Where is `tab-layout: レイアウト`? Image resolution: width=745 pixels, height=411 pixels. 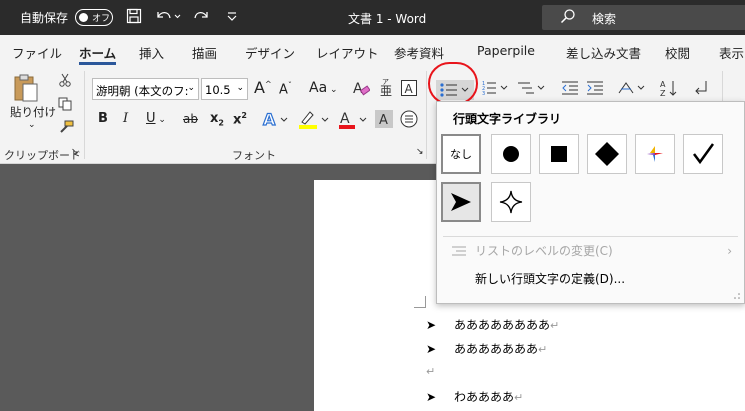 tab-layout: レイアウト is located at coordinates (347, 52).